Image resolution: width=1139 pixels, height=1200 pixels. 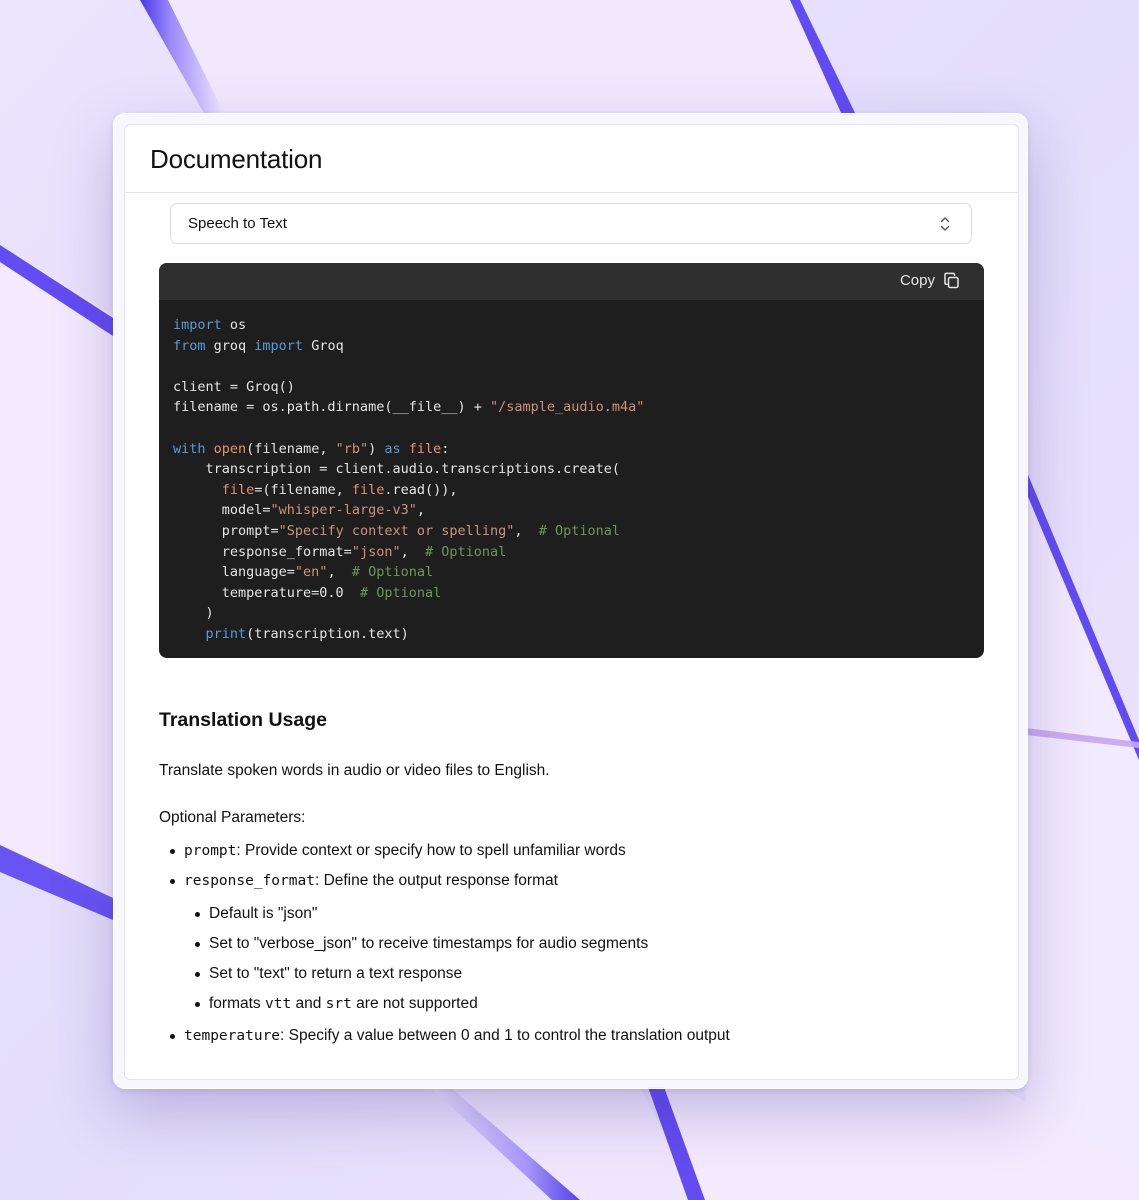 What do you see at coordinates (222, 510) in the screenshot?
I see `code-token: model=` at bounding box center [222, 510].